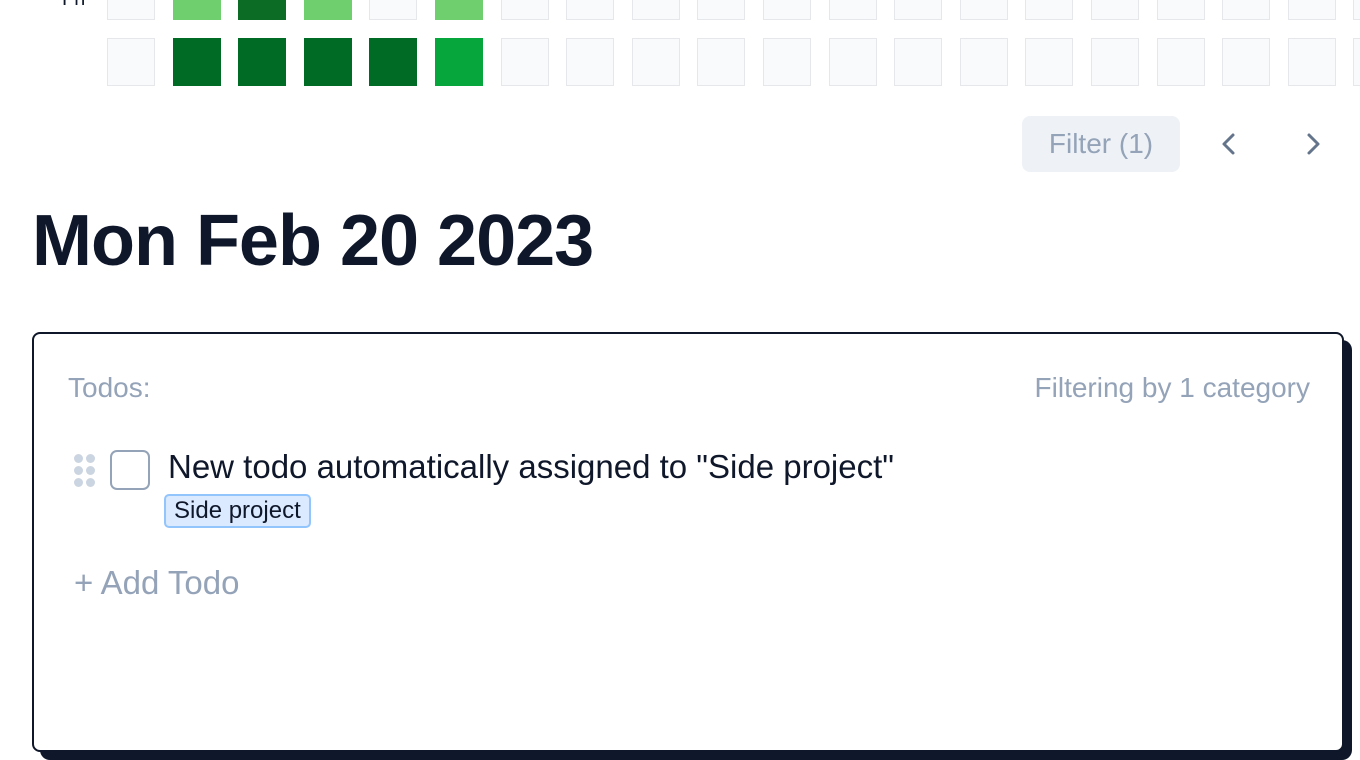 The height and width of the screenshot is (760, 1360). I want to click on todo-checkbox, so click(130, 470).